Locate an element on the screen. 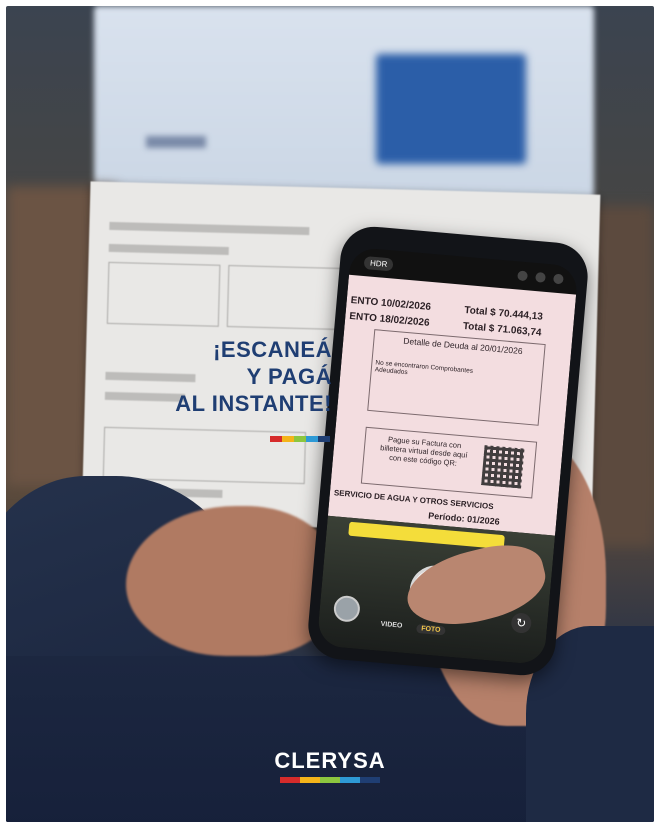 The width and height of the screenshot is (660, 828). brand-name: CLERYSA is located at coordinates (330, 760).